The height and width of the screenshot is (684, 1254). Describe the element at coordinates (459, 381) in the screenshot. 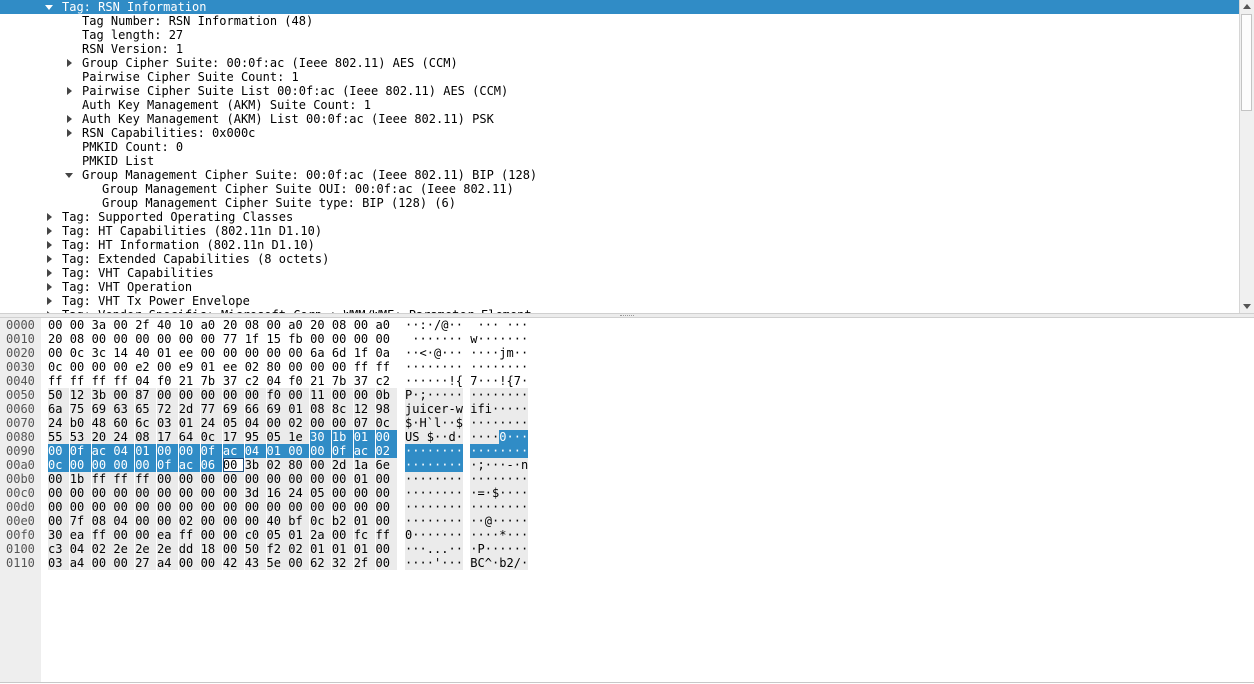

I see `ascii-char: {` at that location.